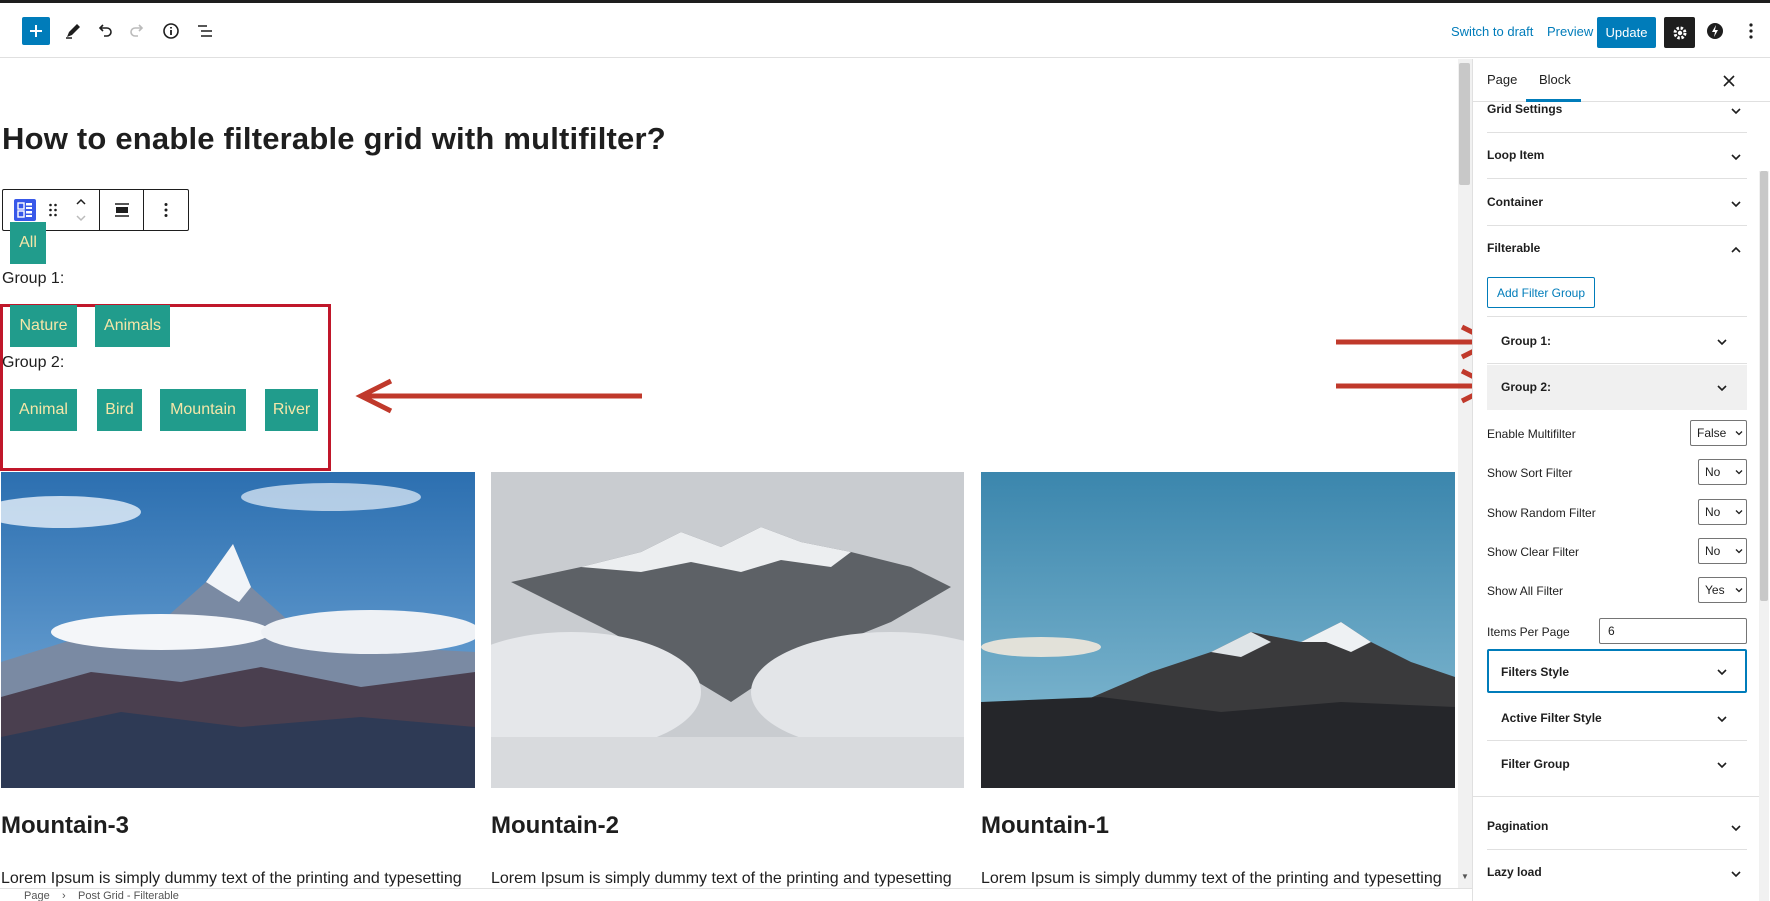 The width and height of the screenshot is (1770, 901). I want to click on add-filter-group-button: Add Filter Group, so click(1541, 292).